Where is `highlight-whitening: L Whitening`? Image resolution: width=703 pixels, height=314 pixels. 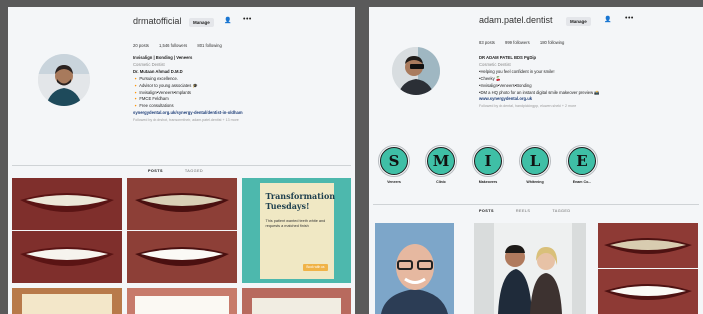
highlight-whitening: L Whitening is located at coordinates (535, 164).